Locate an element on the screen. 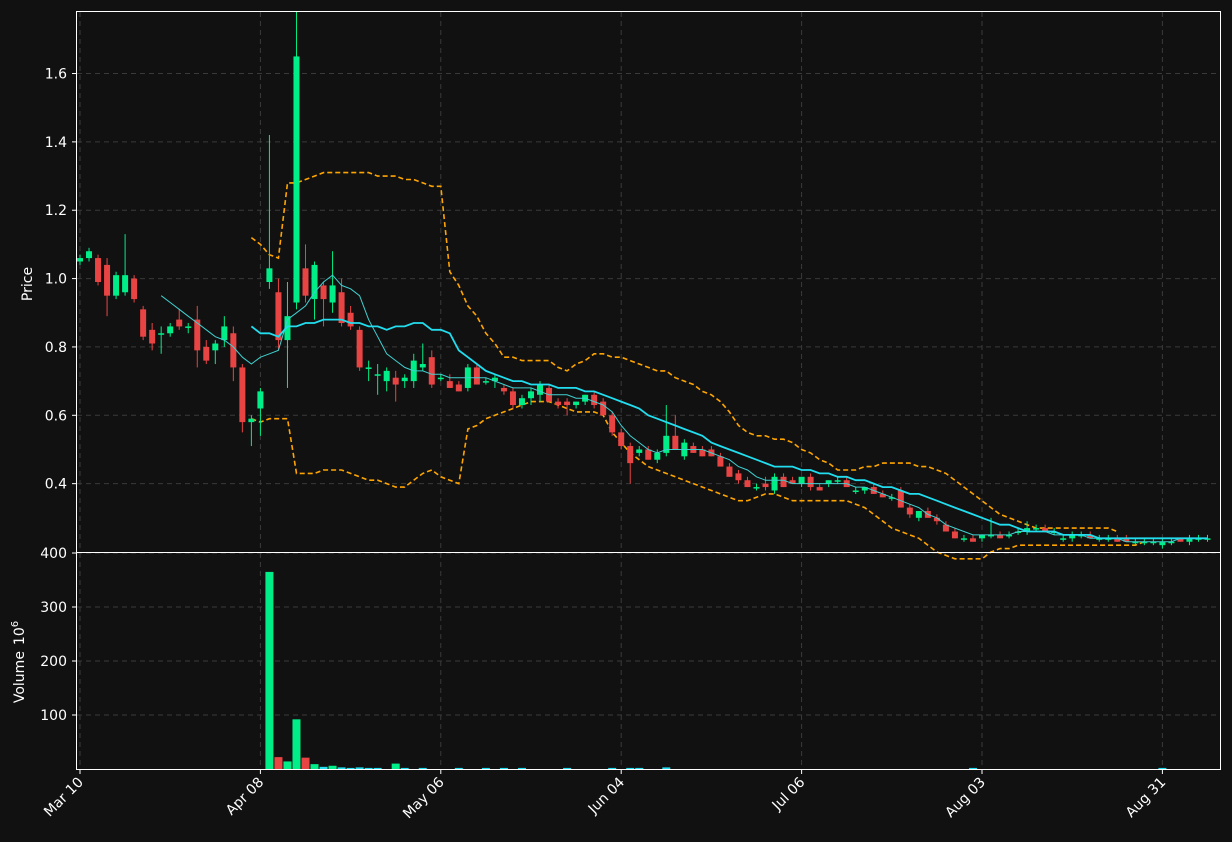 Image resolution: width=1232 pixels, height=842 pixels. volume-tick-label: 400 is located at coordinates (53, 554).